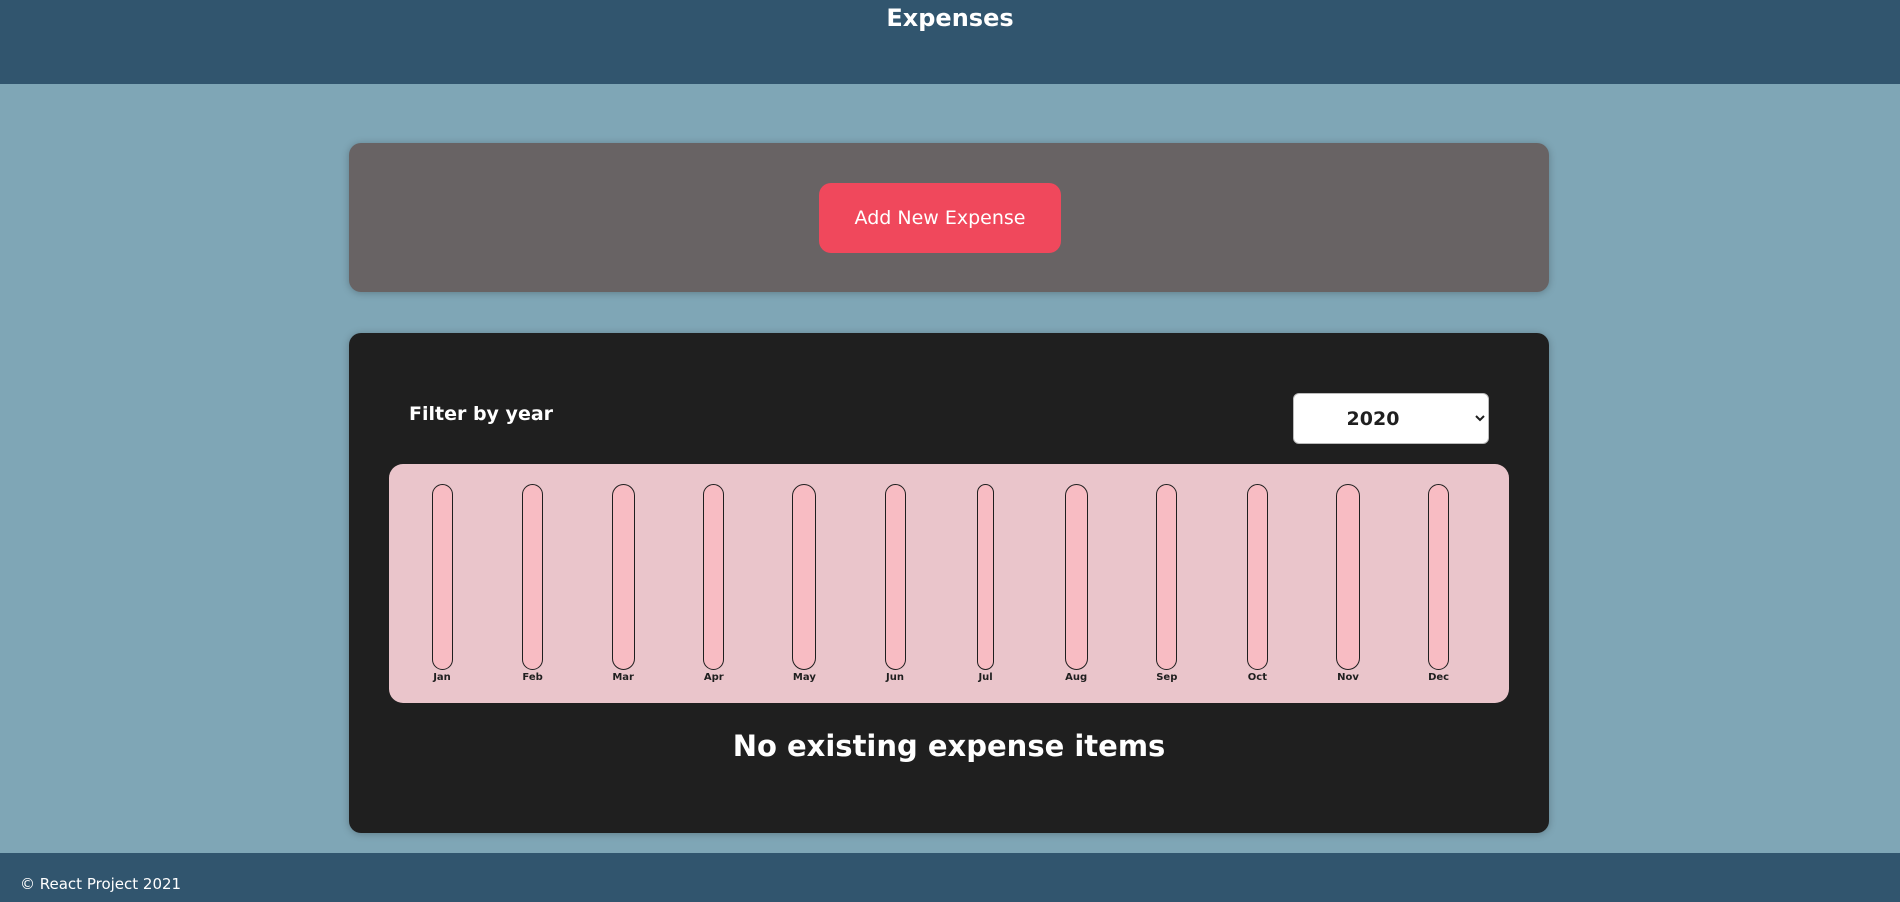 This screenshot has width=1900, height=902. Describe the element at coordinates (481, 414) in the screenshot. I see `filter-label: Filter by year` at that location.